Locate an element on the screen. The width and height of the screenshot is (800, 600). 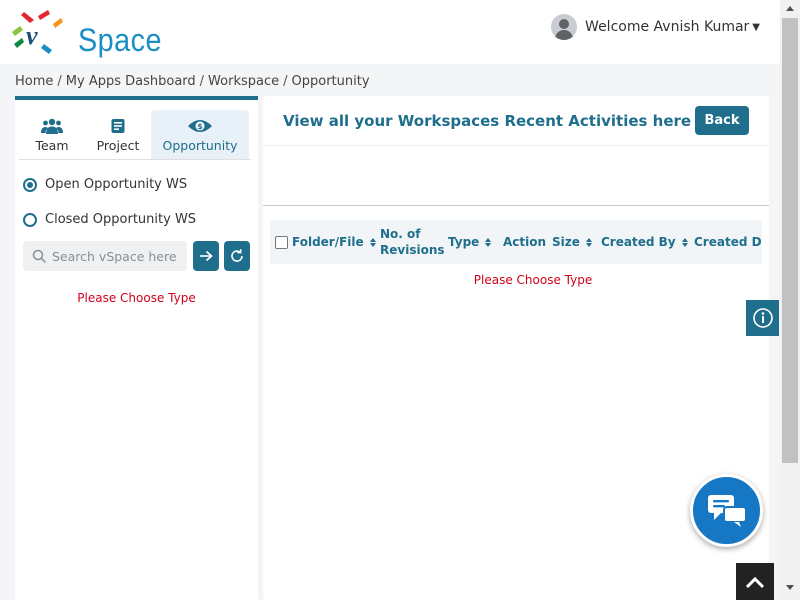
column-label: Created Da is located at coordinates (728, 242).